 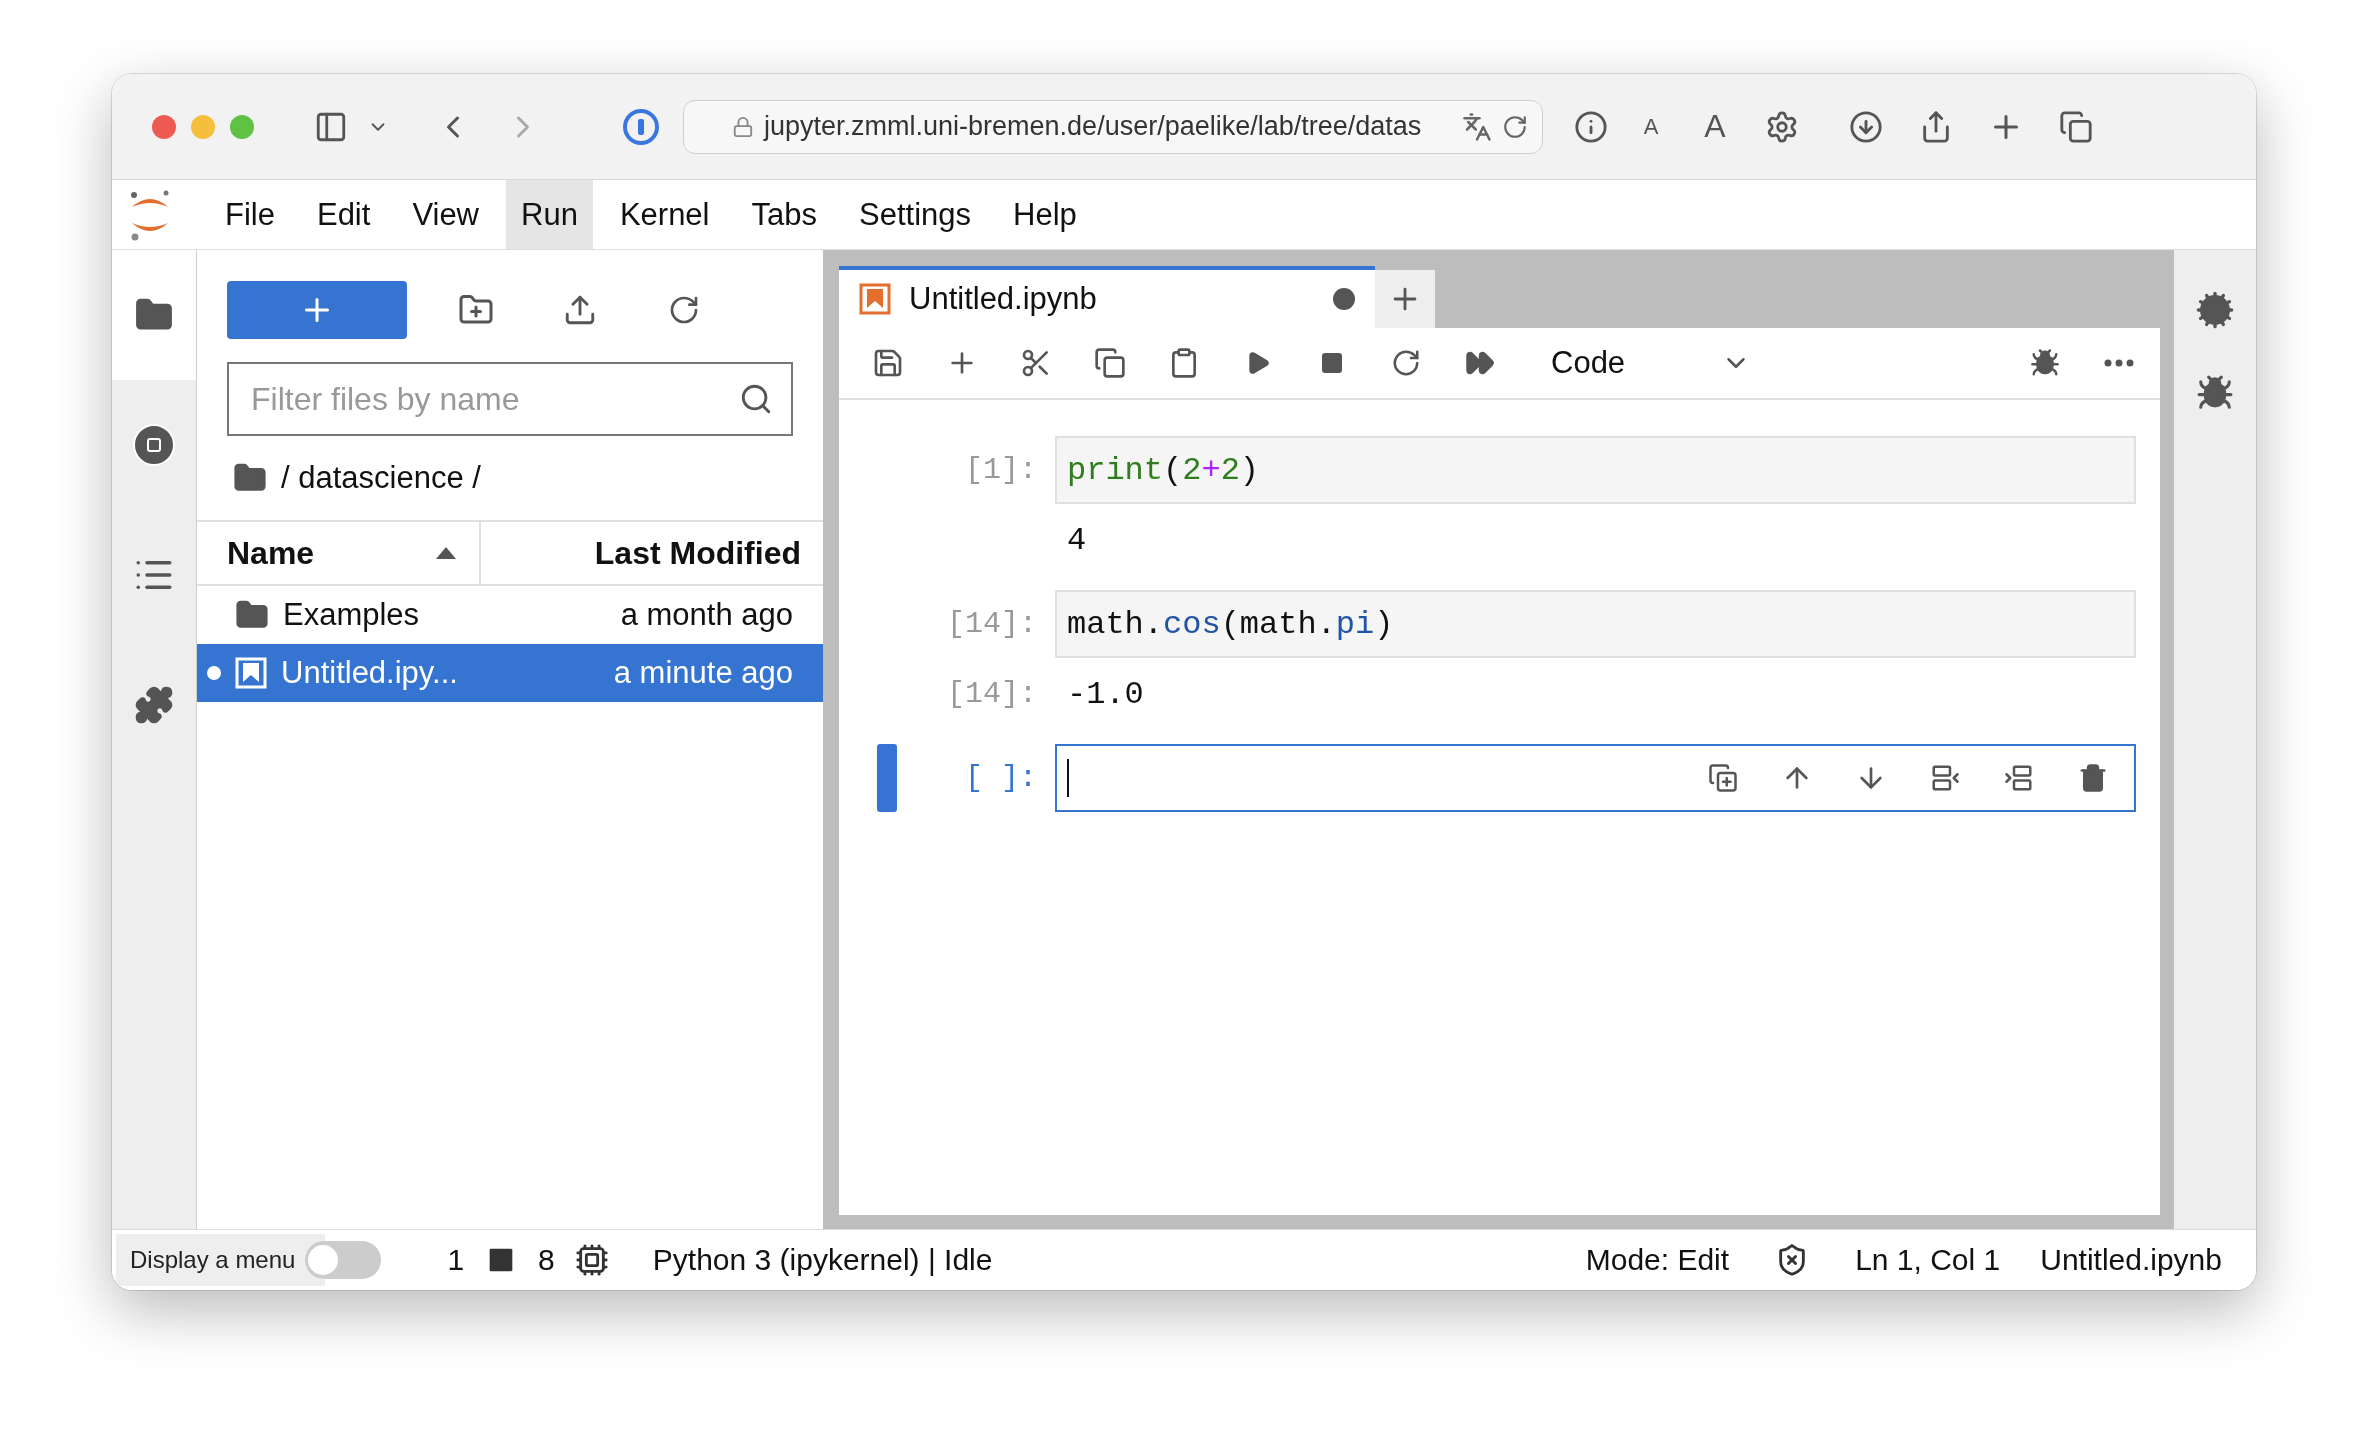 What do you see at coordinates (1405, 299) in the screenshot?
I see `add-tab-button` at bounding box center [1405, 299].